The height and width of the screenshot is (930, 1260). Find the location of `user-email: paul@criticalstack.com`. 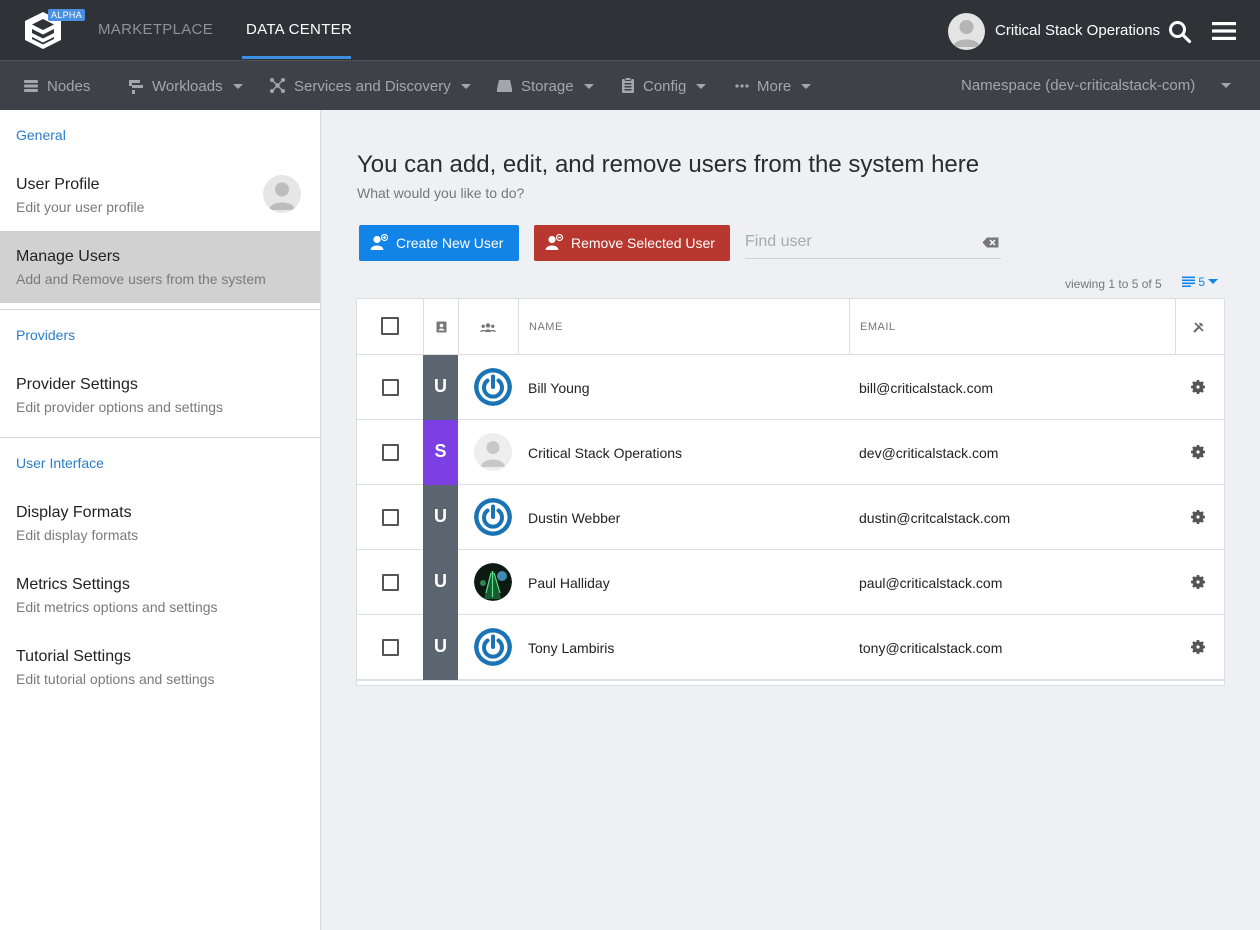

user-email: paul@criticalstack.com is located at coordinates (931, 583).